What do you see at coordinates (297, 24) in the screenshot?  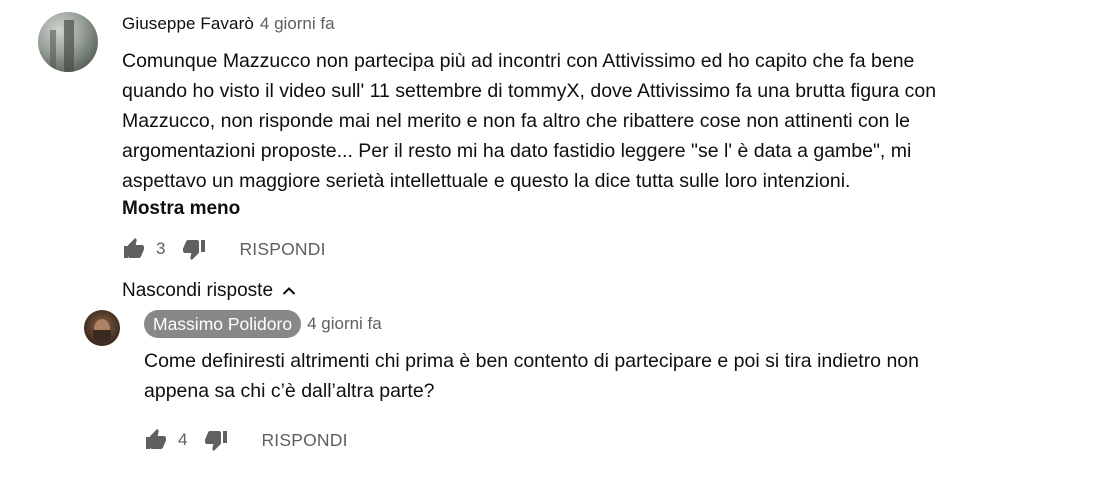 I see `comment-time: 4 giorni fa` at bounding box center [297, 24].